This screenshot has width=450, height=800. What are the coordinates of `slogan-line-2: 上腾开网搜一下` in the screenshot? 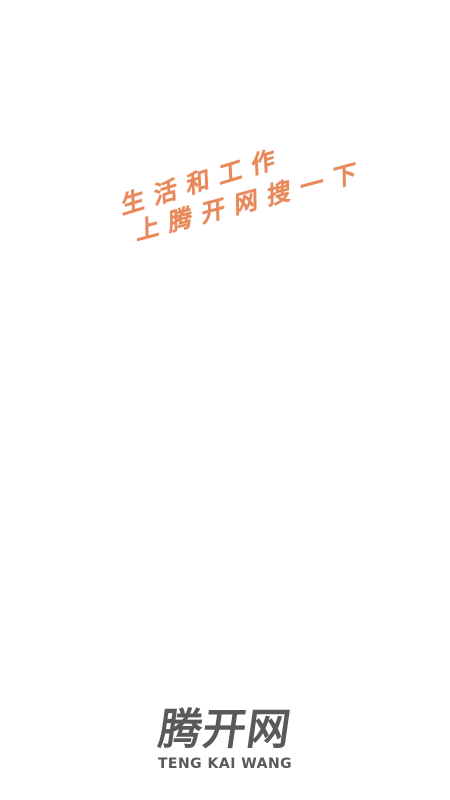 It's located at (249, 201).